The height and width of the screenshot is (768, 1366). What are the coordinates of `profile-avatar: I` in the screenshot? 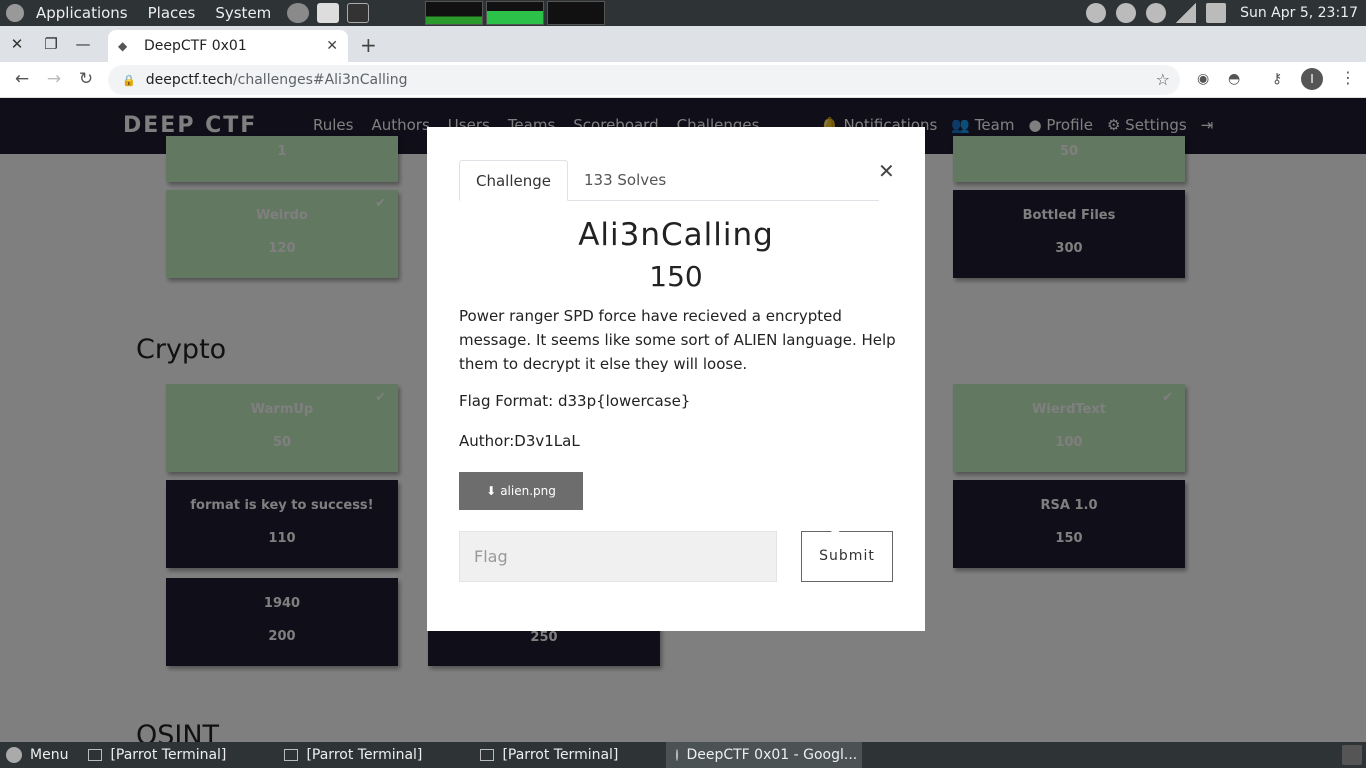 It's located at (1312, 79).